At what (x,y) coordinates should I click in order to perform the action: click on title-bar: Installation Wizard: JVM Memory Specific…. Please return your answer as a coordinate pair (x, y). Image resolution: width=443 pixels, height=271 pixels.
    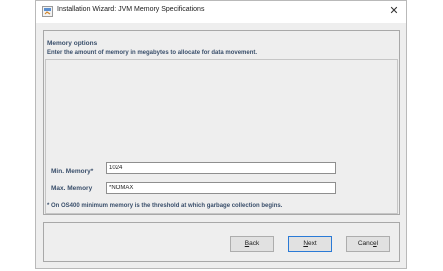
    Looking at the image, I should click on (221, 12).